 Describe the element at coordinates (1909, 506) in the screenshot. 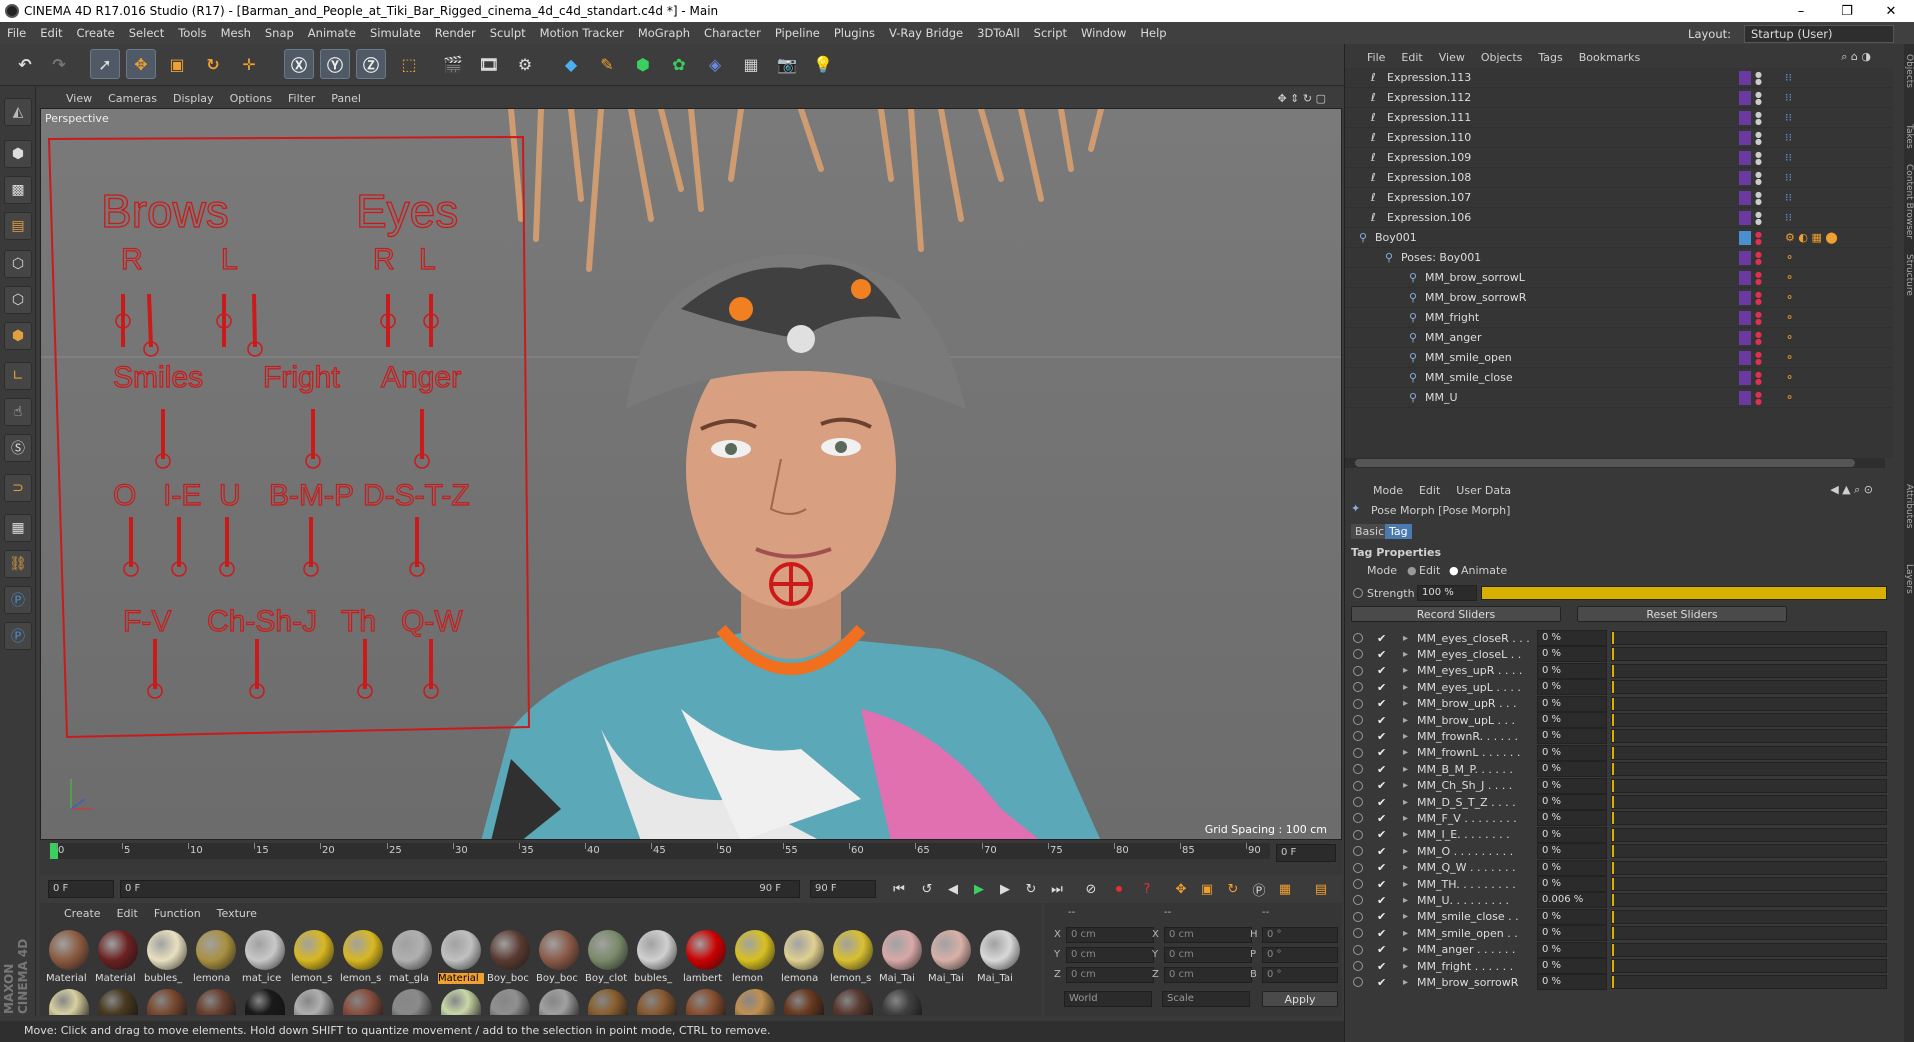

I see `side-tab-attributes: Attributes` at that location.